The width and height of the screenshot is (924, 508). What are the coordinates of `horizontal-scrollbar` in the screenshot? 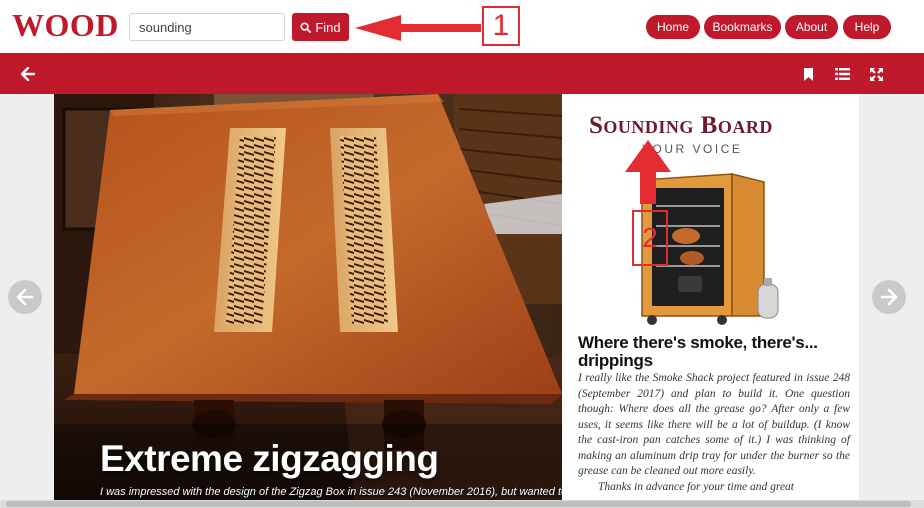 It's located at (462, 504).